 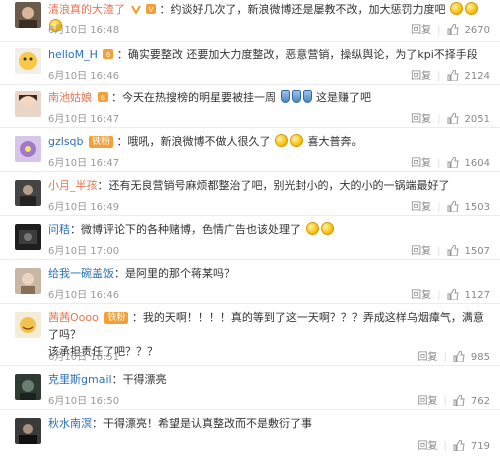 I want to click on comment-text: 今天在热搜榜的明星要被挂一周, so click(x=199, y=97).